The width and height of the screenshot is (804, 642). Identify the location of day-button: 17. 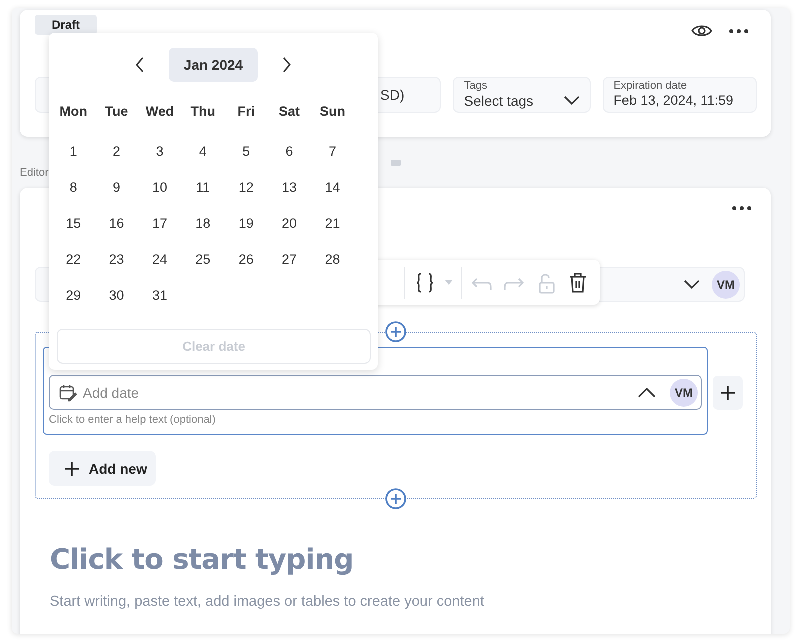
(160, 223).